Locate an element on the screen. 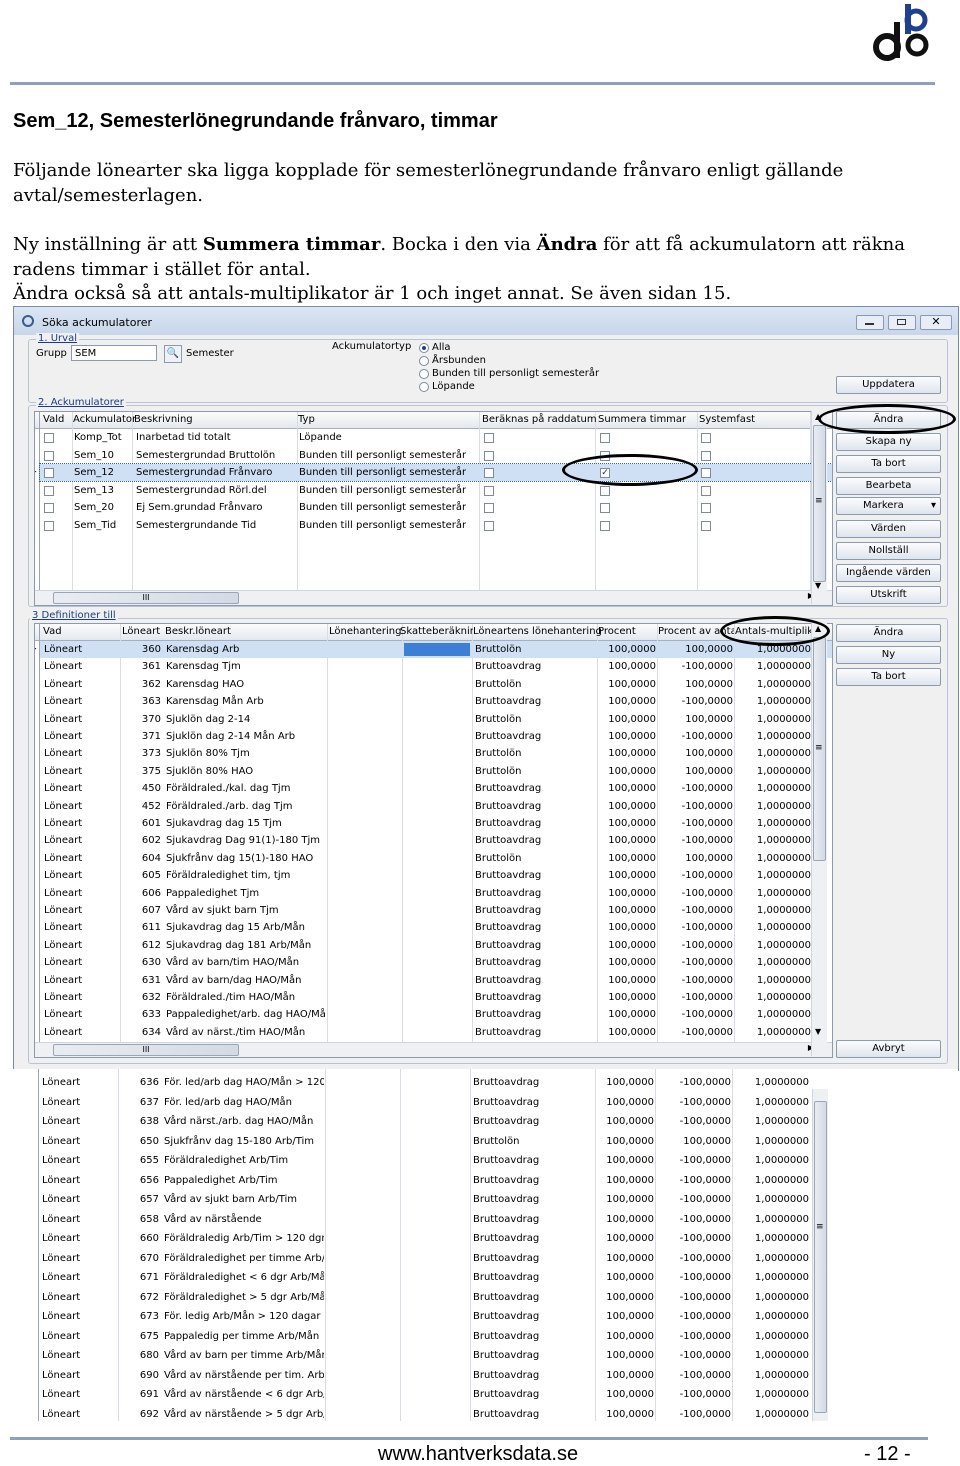 This screenshot has height=1466, width=960. col-raddatum: Beräknas på raddatum is located at coordinates (539, 420).